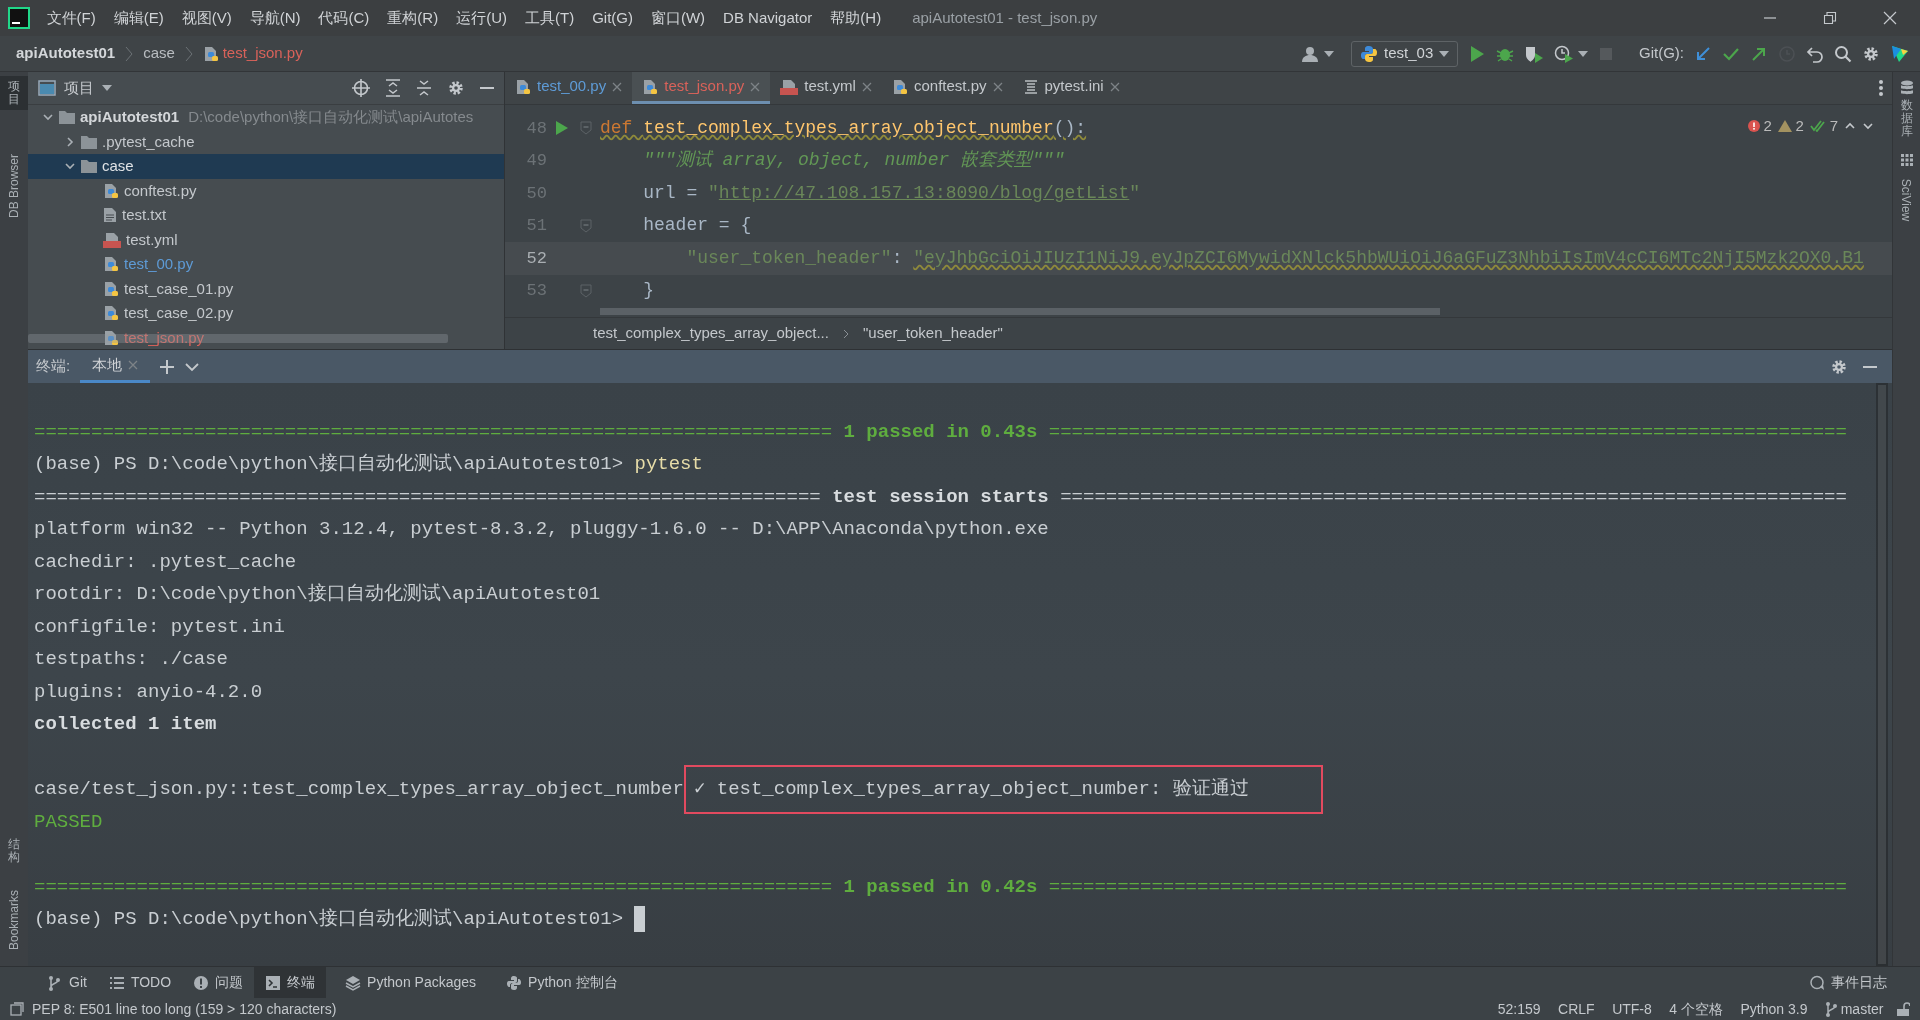 The width and height of the screenshot is (1920, 1020). What do you see at coordinates (413, 18) in the screenshot?
I see `menu-item: 重构(R)` at bounding box center [413, 18].